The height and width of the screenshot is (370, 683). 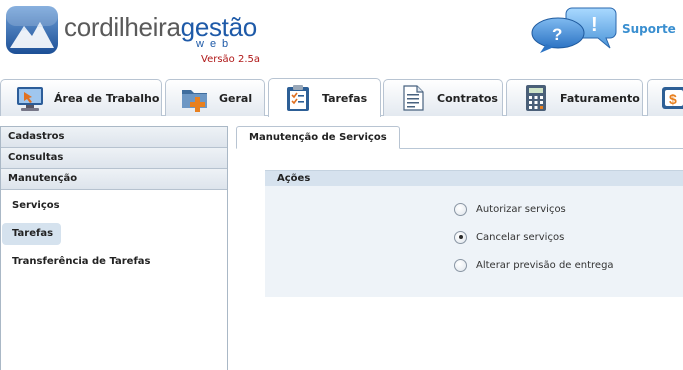 What do you see at coordinates (460, 237) in the screenshot?
I see `radio-button-checked` at bounding box center [460, 237].